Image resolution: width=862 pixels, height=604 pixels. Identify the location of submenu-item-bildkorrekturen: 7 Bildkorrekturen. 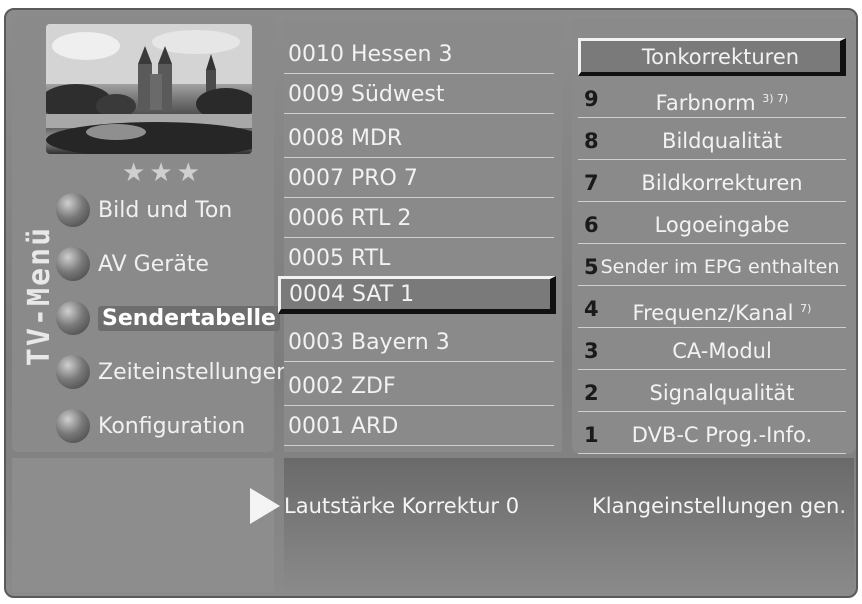
(712, 183).